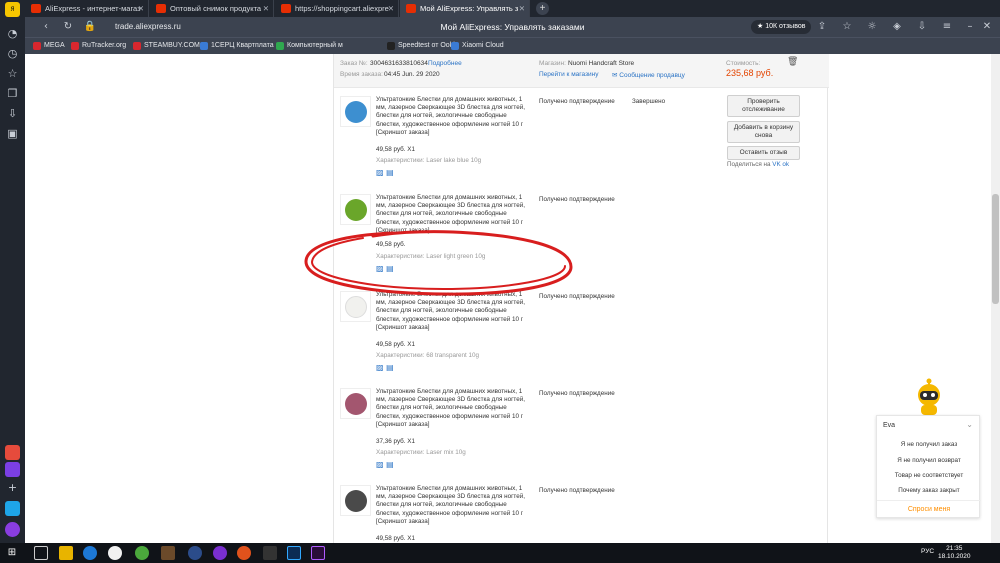 Image resolution: width=1000 pixels, height=563 pixels. Describe the element at coordinates (337, 8) in the screenshot. I see `tab-shopping-cart: https://shoppingcart.aliexpre ✕` at that location.